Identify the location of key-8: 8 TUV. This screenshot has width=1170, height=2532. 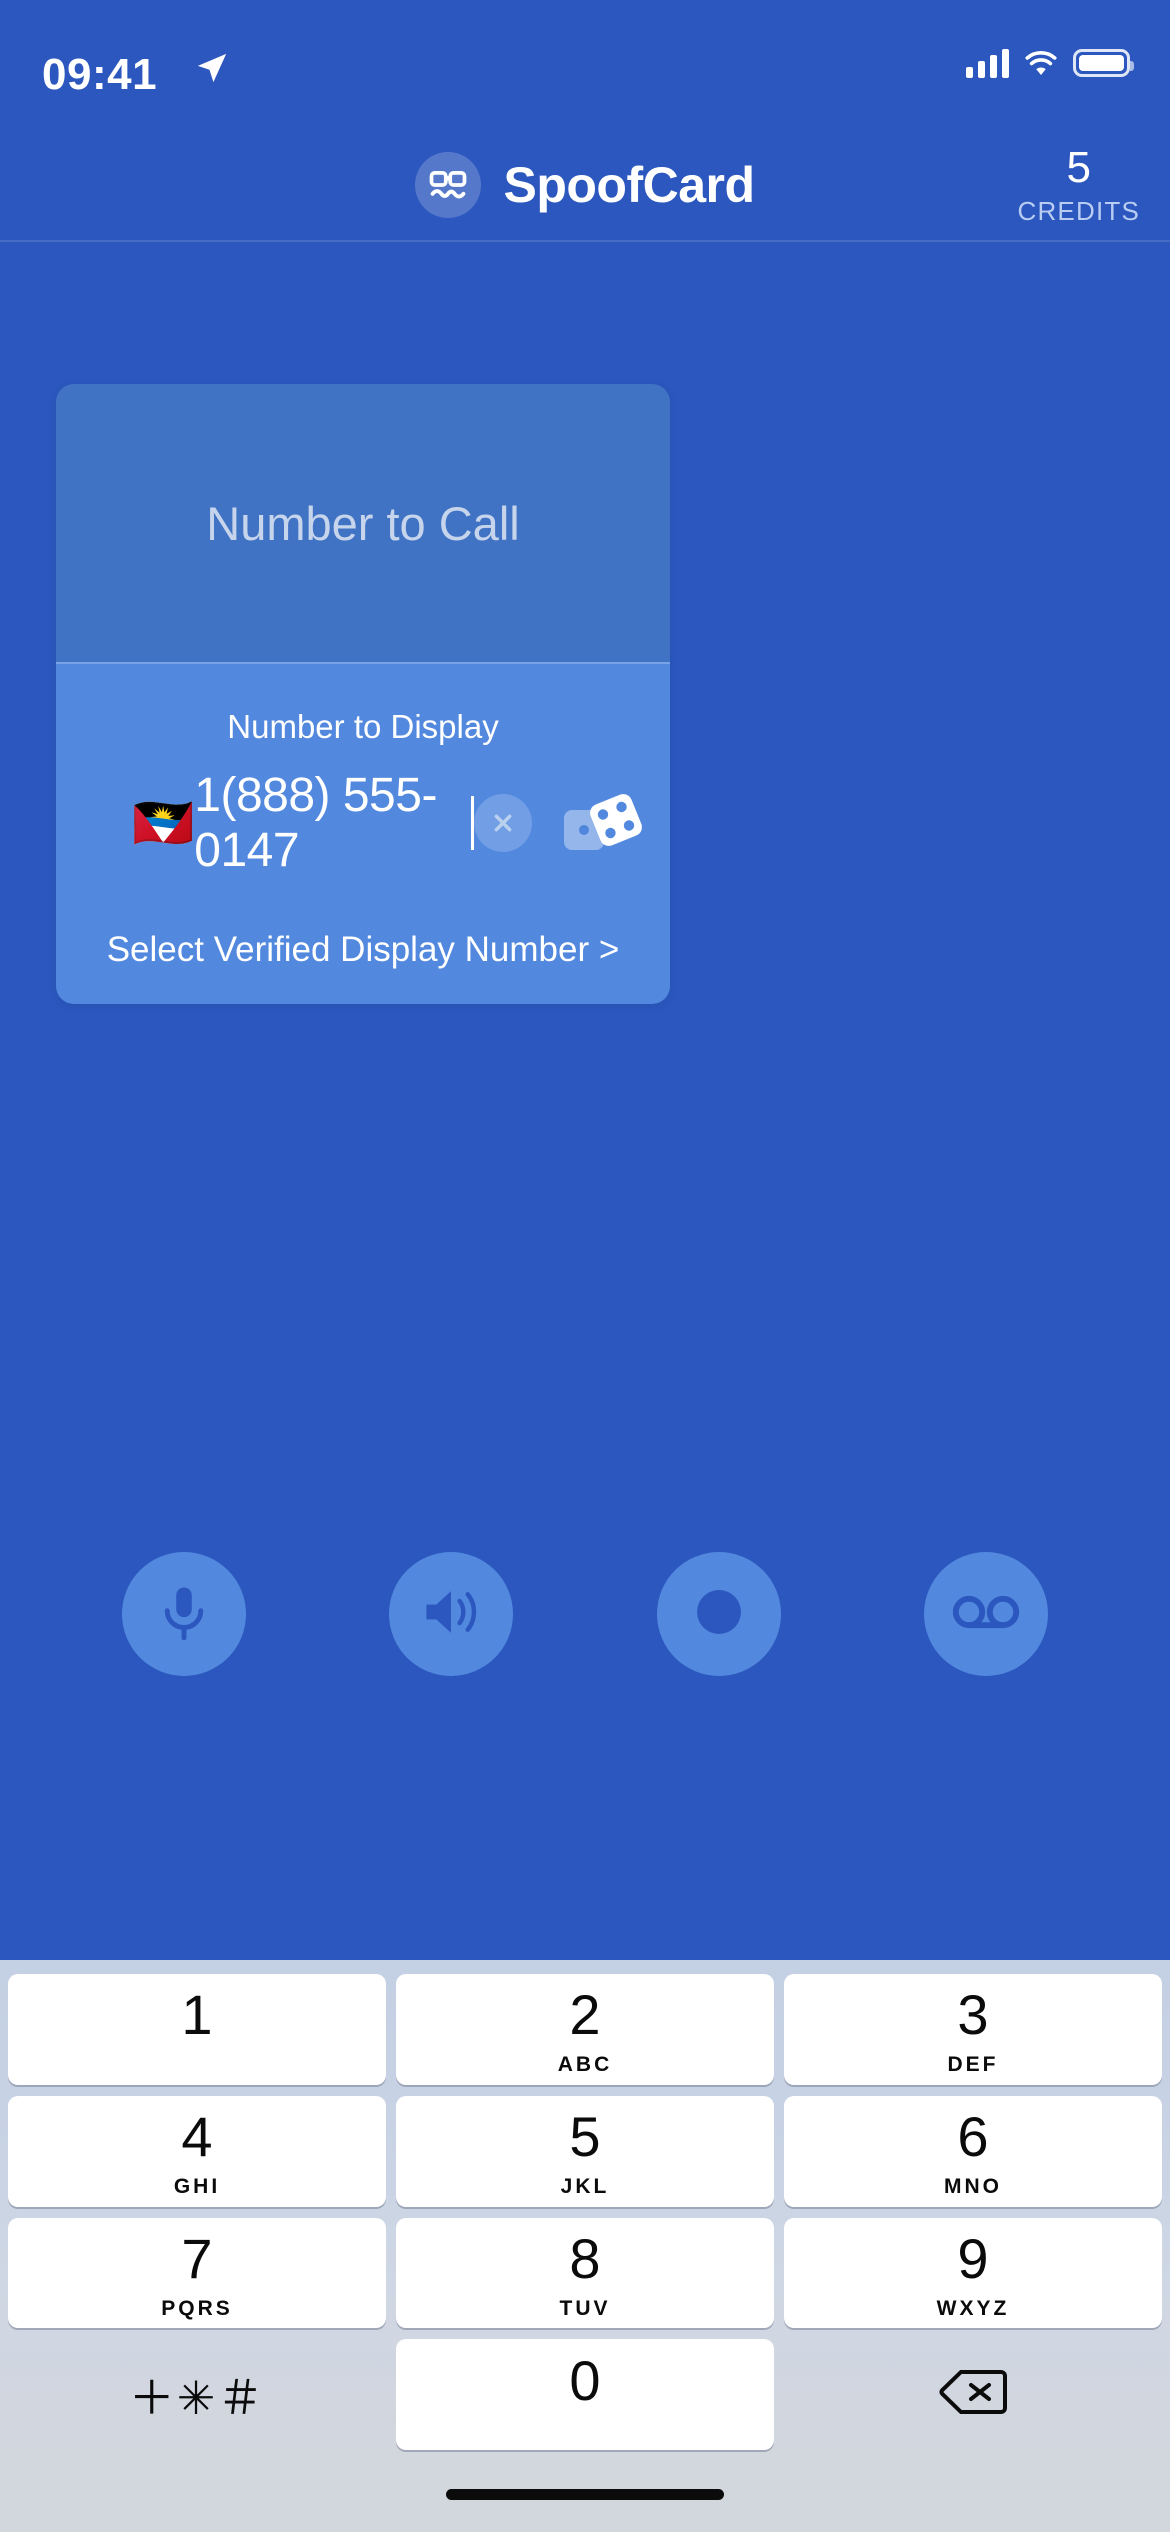
(585, 2273).